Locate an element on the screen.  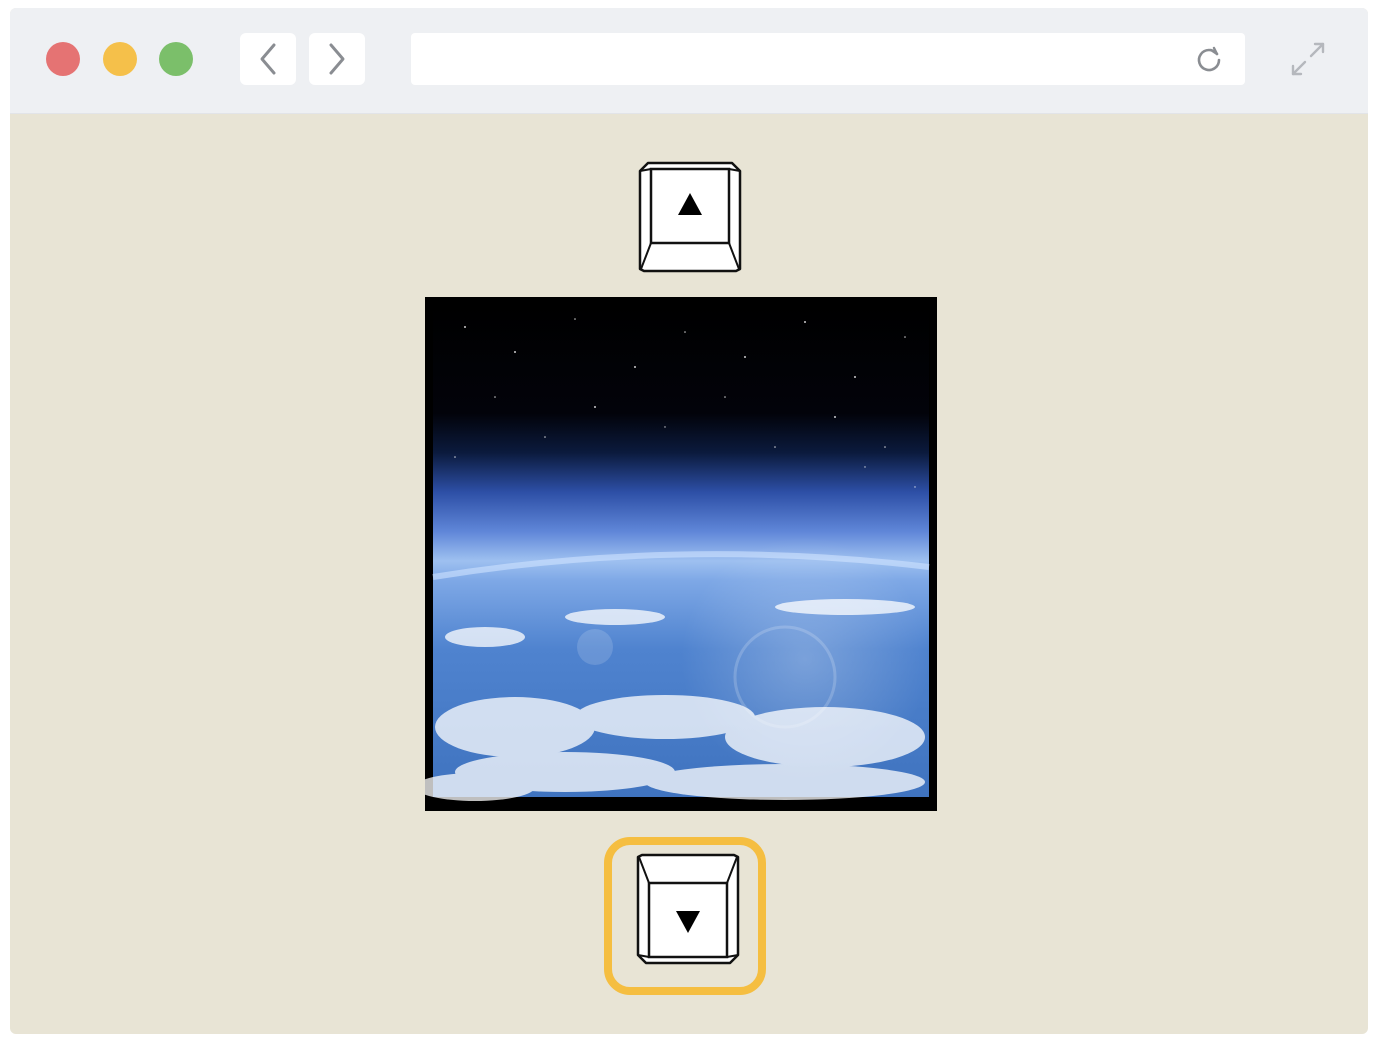
scroll-up-button is located at coordinates (690, 217).